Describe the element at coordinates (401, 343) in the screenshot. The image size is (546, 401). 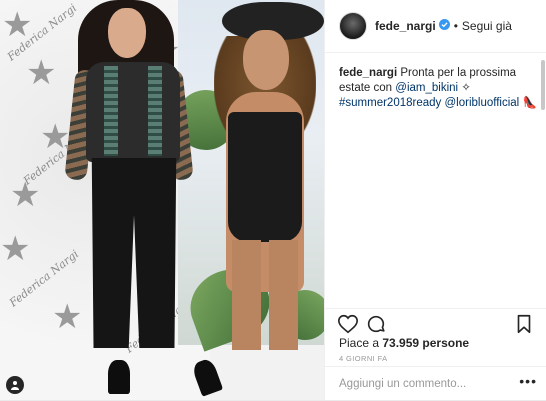
I see `likes-number: 73.959` at that location.